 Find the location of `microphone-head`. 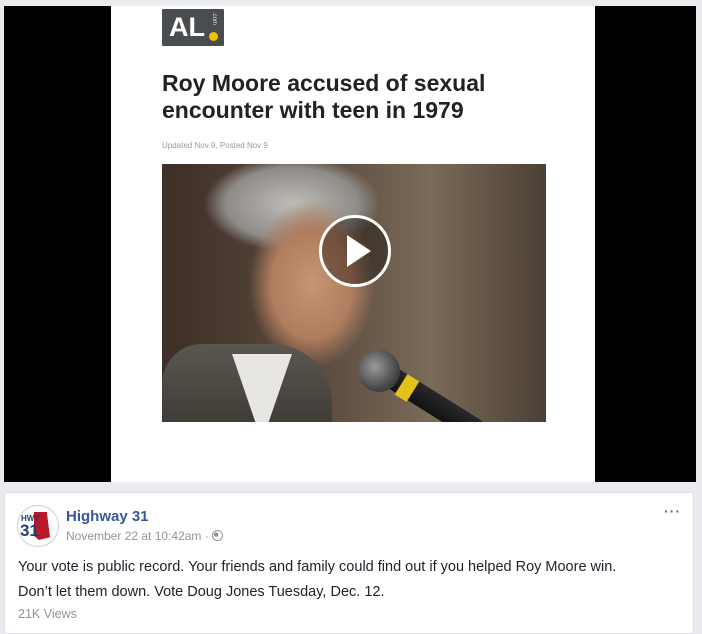

microphone-head is located at coordinates (379, 371).